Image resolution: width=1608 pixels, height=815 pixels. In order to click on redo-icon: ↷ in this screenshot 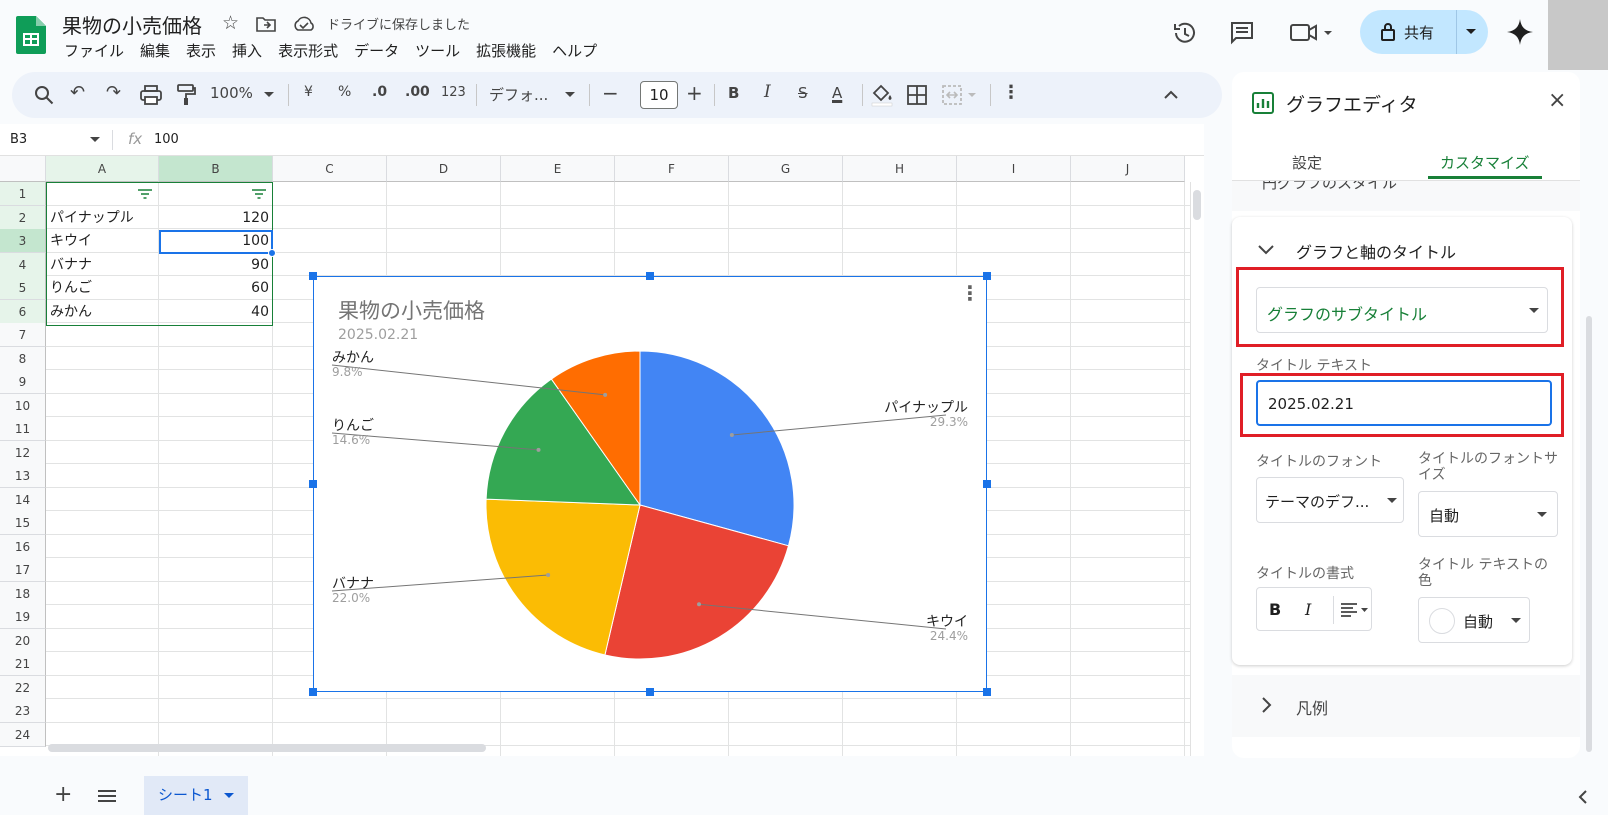, I will do `click(113, 92)`.